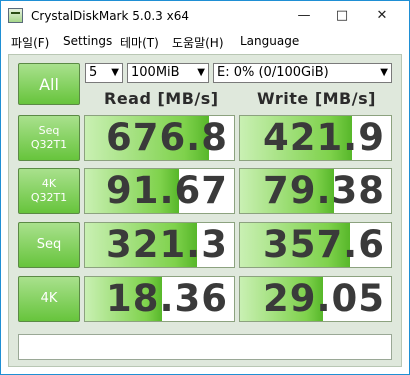 This screenshot has height=375, width=410. I want to click on window-title: CrystalDiskMark 5.0.3 x64, so click(110, 16).